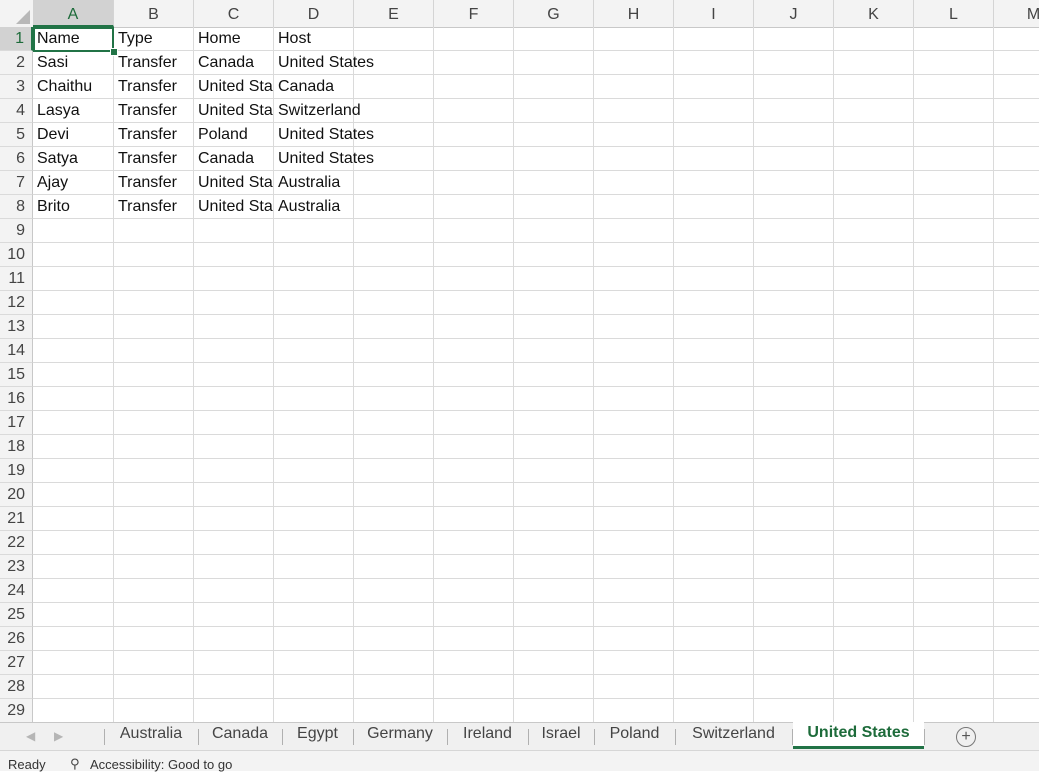 Image resolution: width=1039 pixels, height=772 pixels. I want to click on column-header-e: E, so click(394, 13).